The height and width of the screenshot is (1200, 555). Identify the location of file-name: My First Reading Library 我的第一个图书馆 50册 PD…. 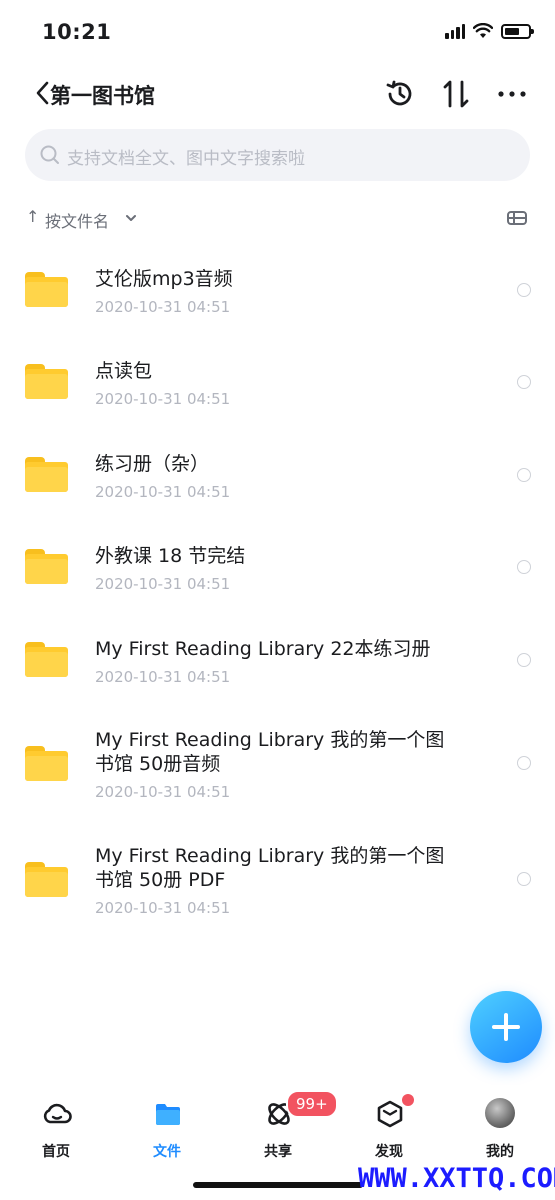
(270, 868).